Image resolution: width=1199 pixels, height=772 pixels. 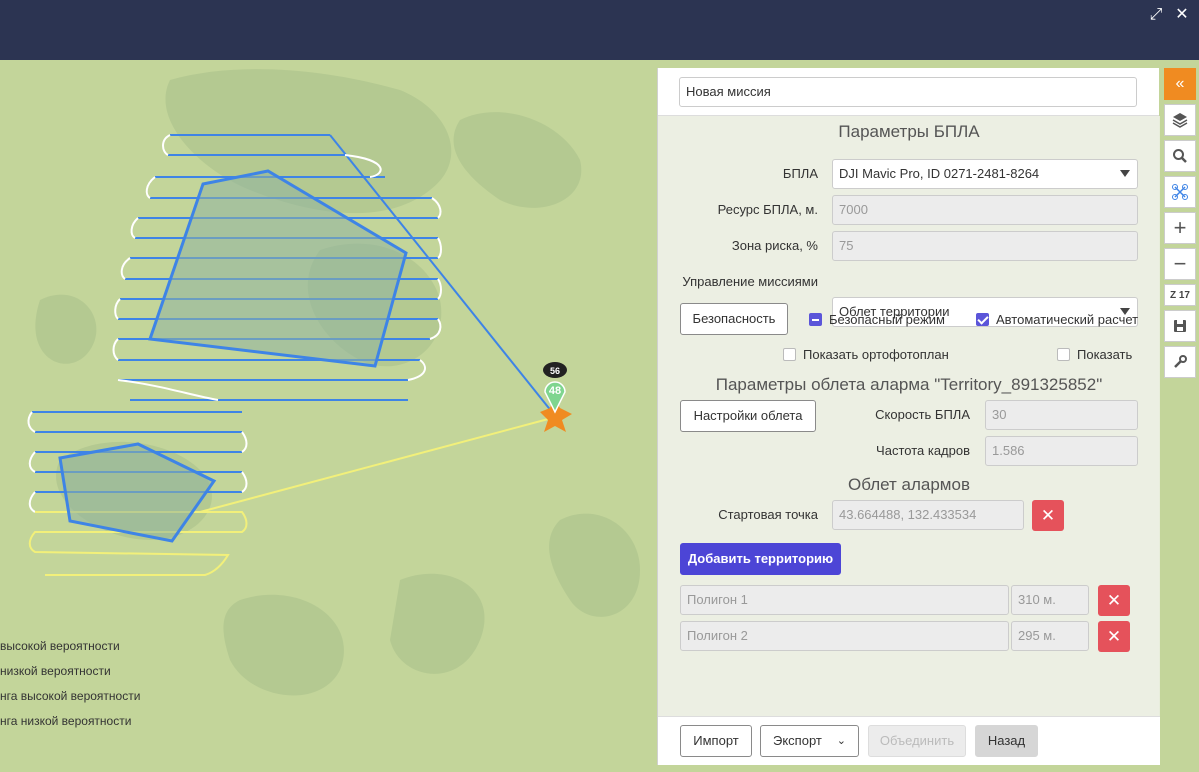 What do you see at coordinates (760, 559) in the screenshot?
I see `add-territory-button: Добавить территорию` at bounding box center [760, 559].